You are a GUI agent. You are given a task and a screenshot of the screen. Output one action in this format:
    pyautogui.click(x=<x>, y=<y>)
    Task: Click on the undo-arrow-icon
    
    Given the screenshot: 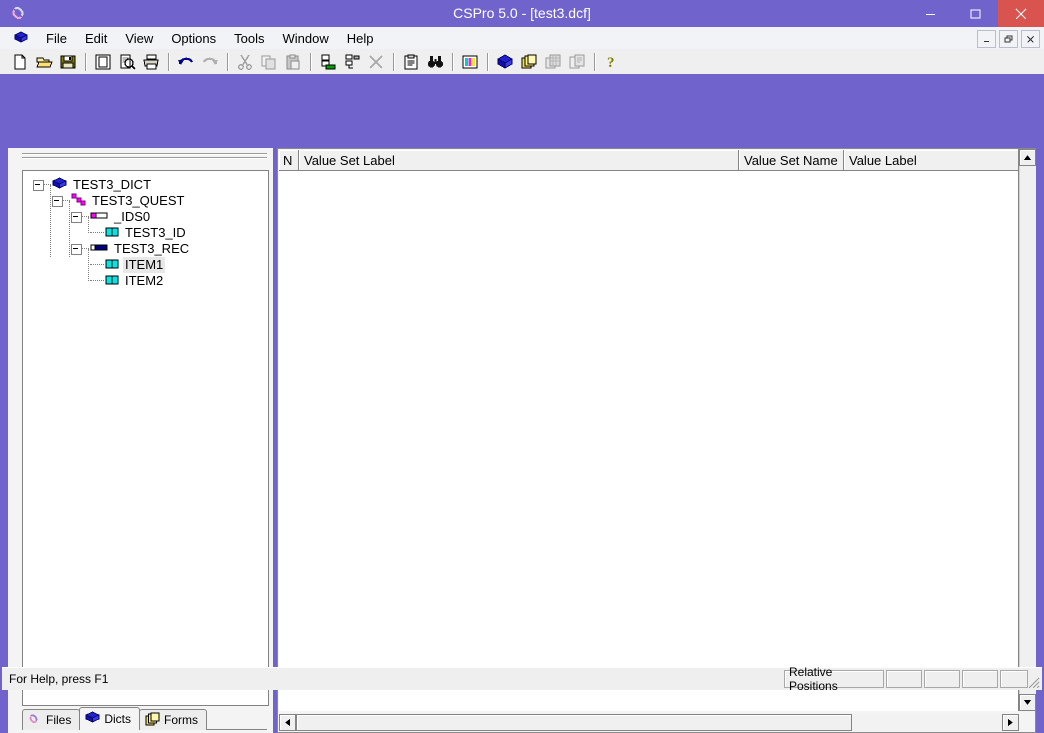 What is the action you would take?
    pyautogui.click(x=186, y=61)
    